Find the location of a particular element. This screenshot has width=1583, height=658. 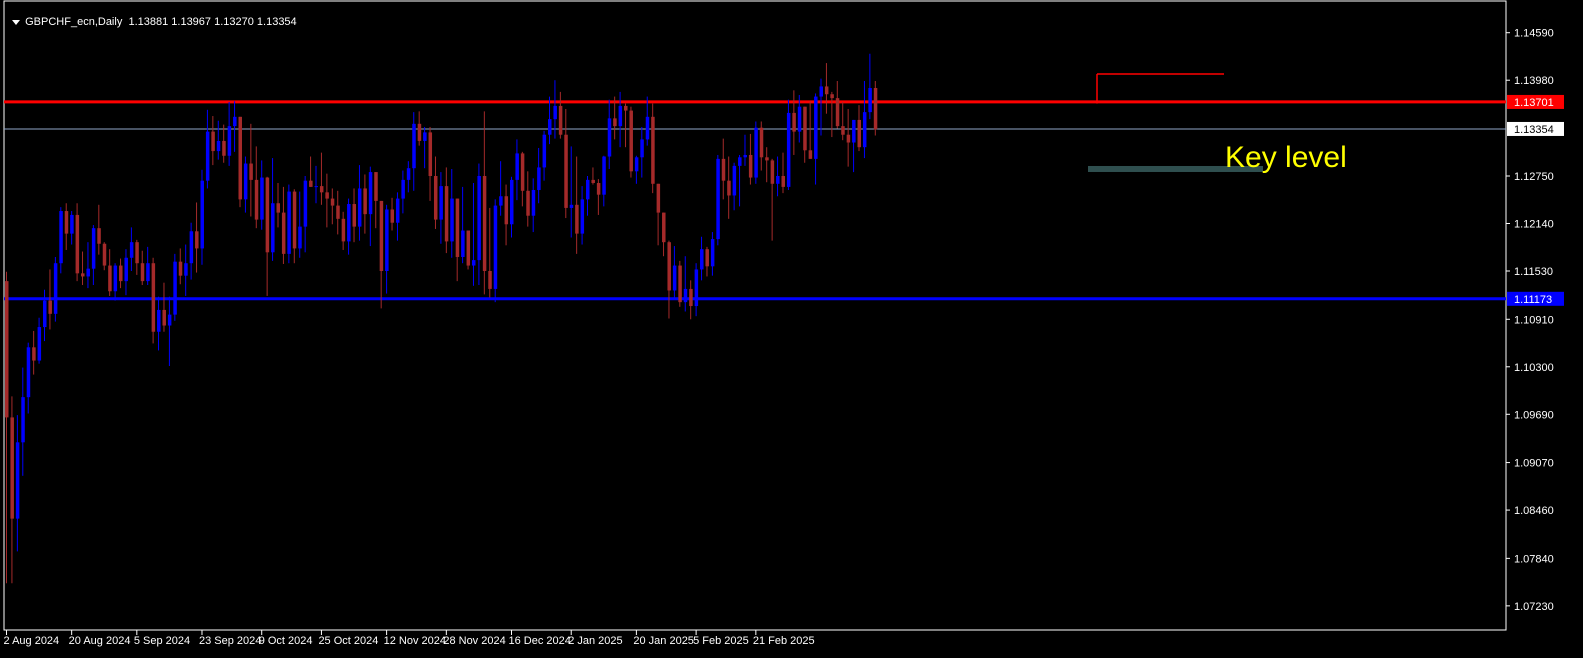

y-tick-label: 1.12750 is located at coordinates (1534, 177).